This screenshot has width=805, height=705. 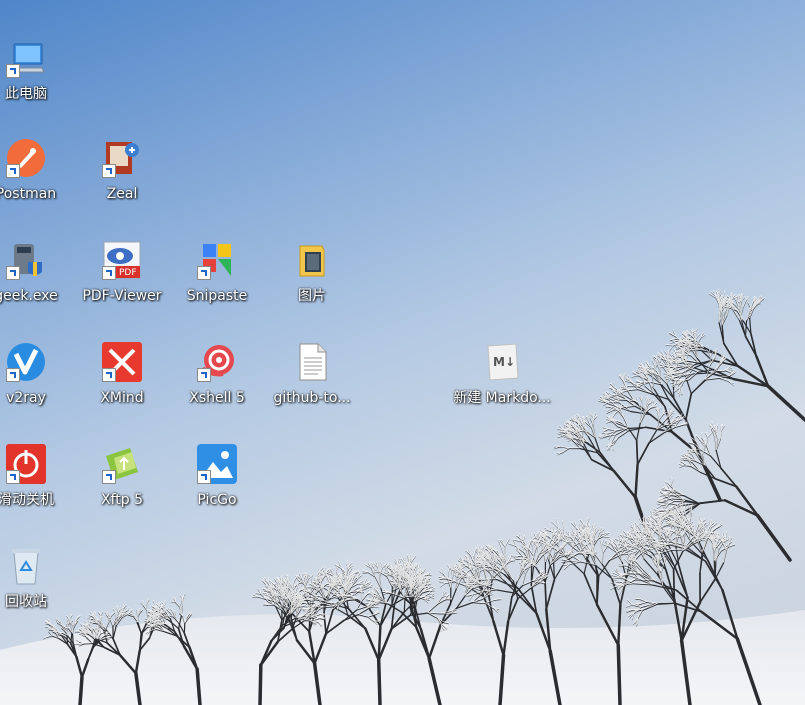 I want to click on zeal-icon, so click(x=122, y=158).